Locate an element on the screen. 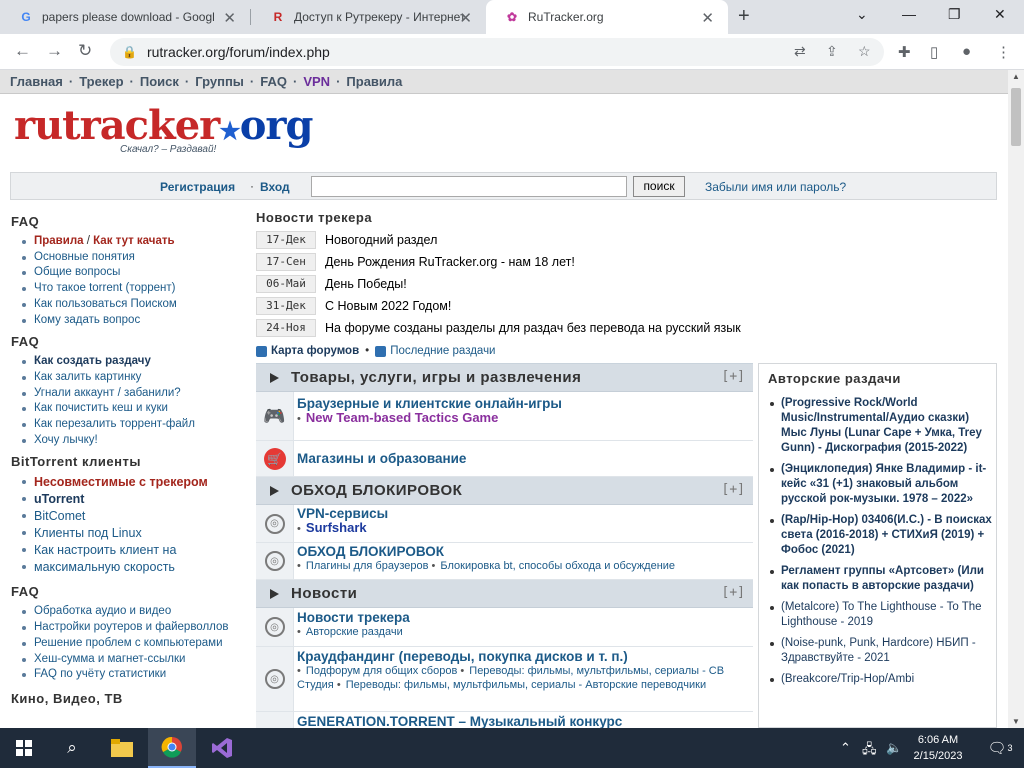  news-link: Новогодний раздел is located at coordinates (381, 240).